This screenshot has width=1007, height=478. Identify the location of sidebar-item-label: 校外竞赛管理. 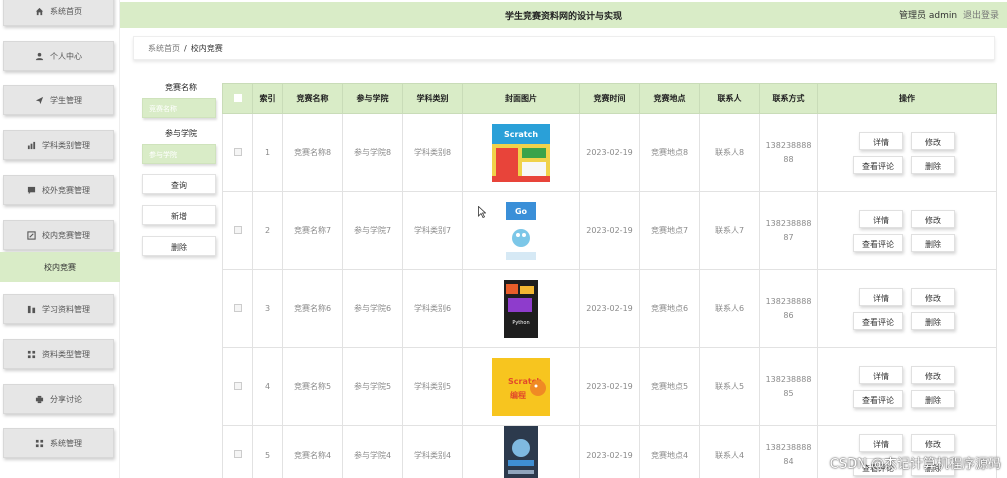
(66, 190).